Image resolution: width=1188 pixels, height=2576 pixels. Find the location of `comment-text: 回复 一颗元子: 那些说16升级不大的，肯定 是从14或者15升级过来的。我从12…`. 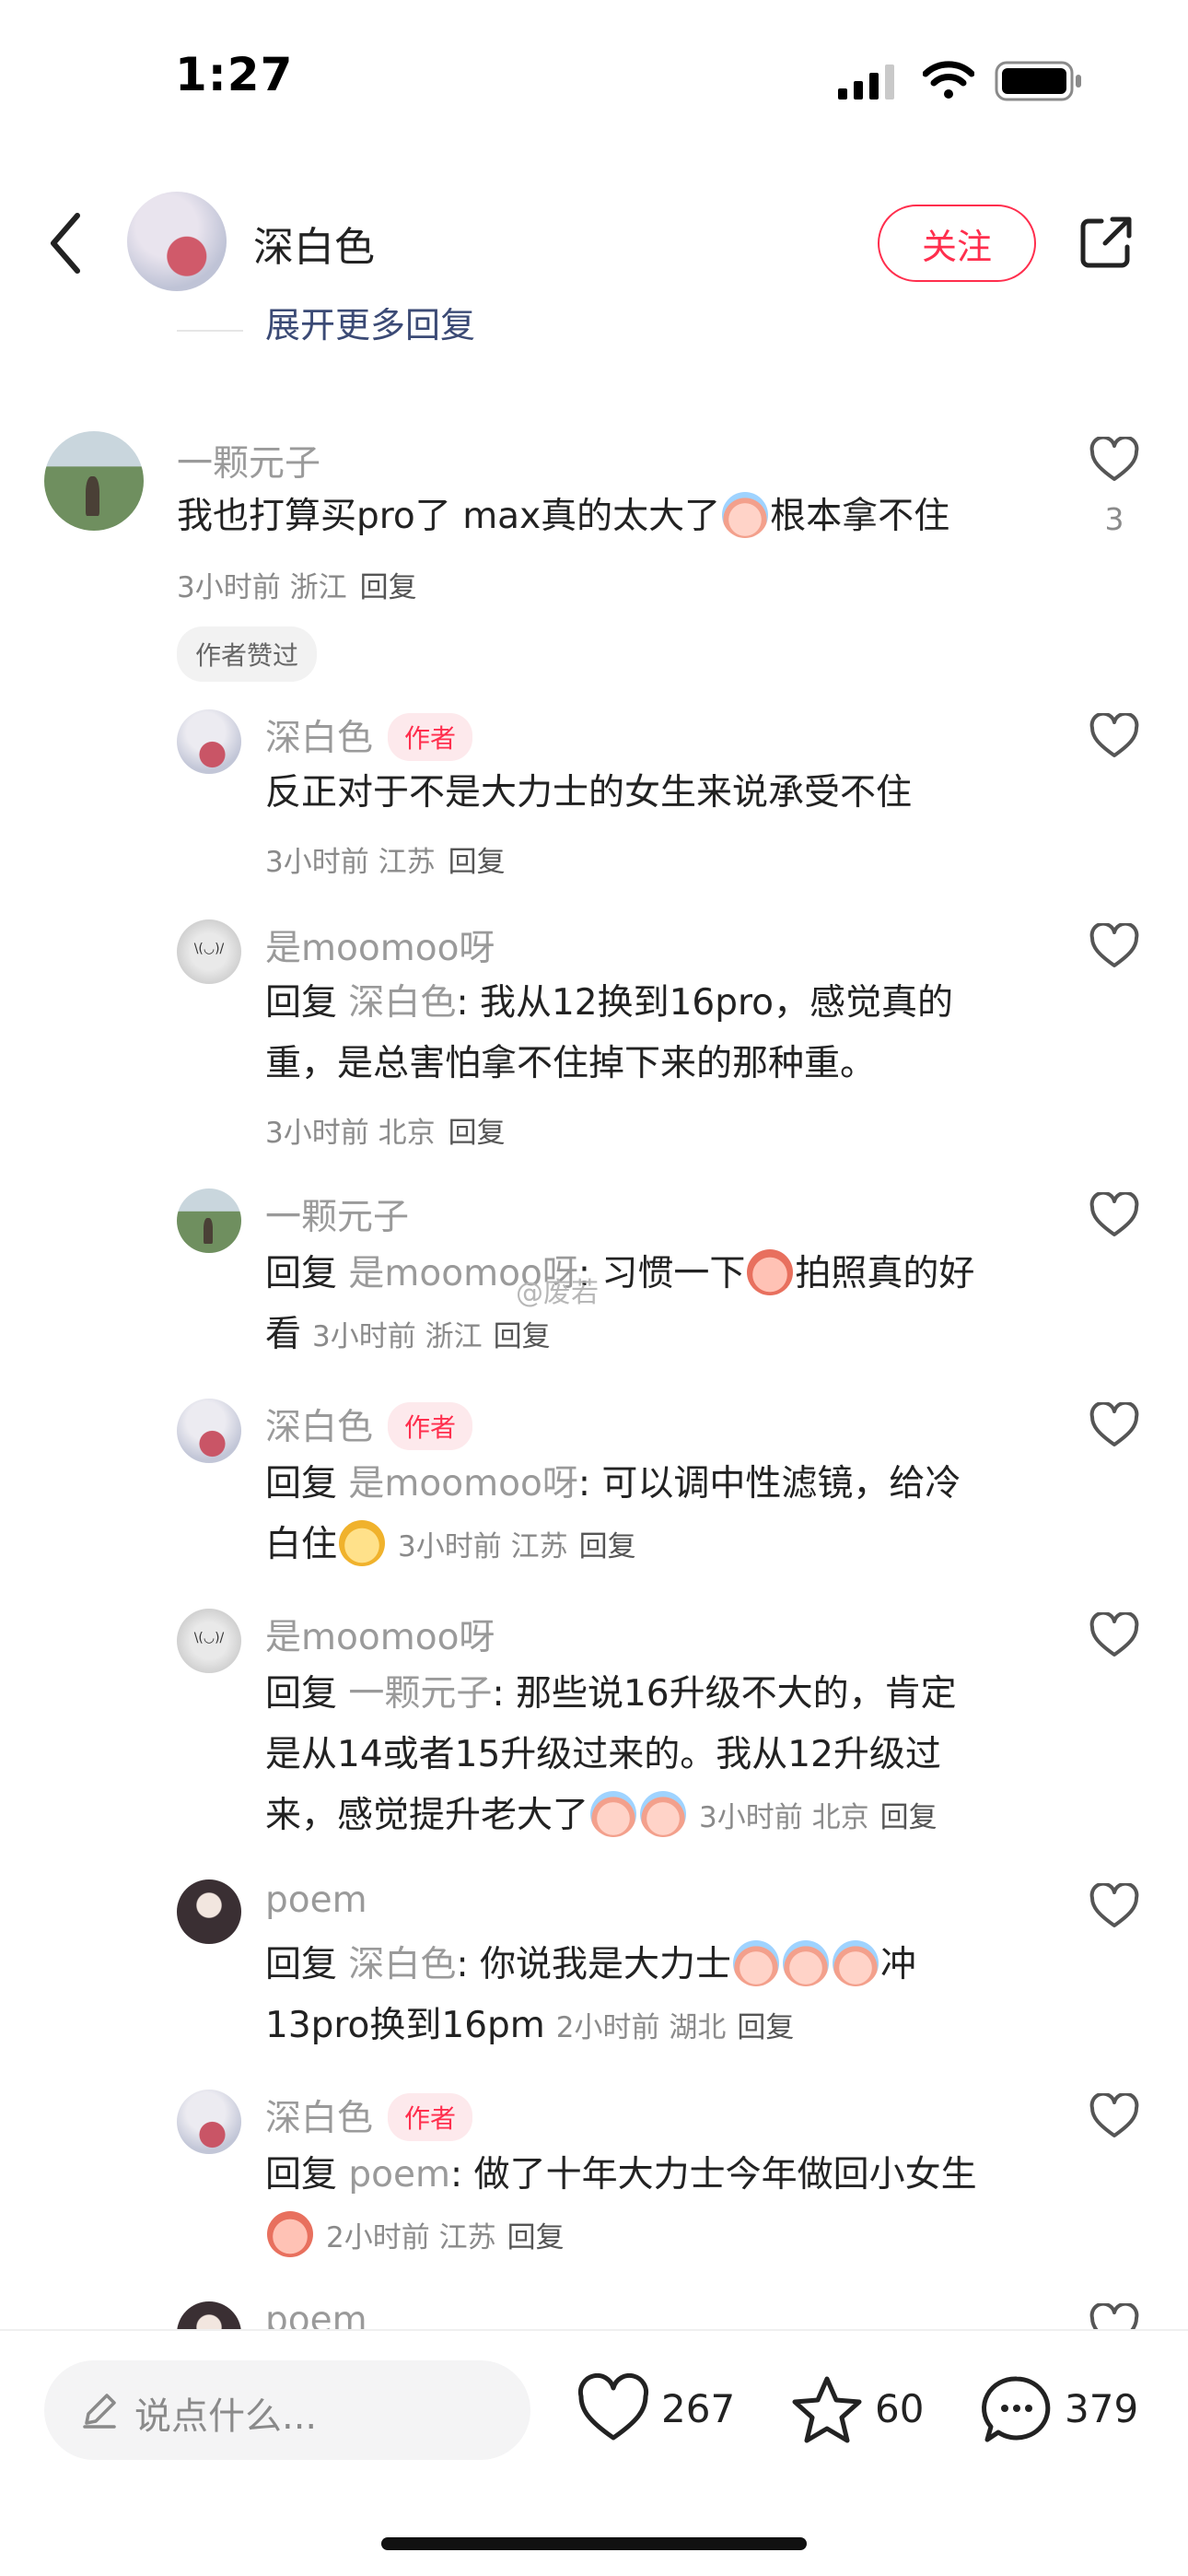

comment-text: 回复 一颗元子: 那些说16升级不大的，肯定 是从14或者15升级过来的。我从12… is located at coordinates (611, 1755).